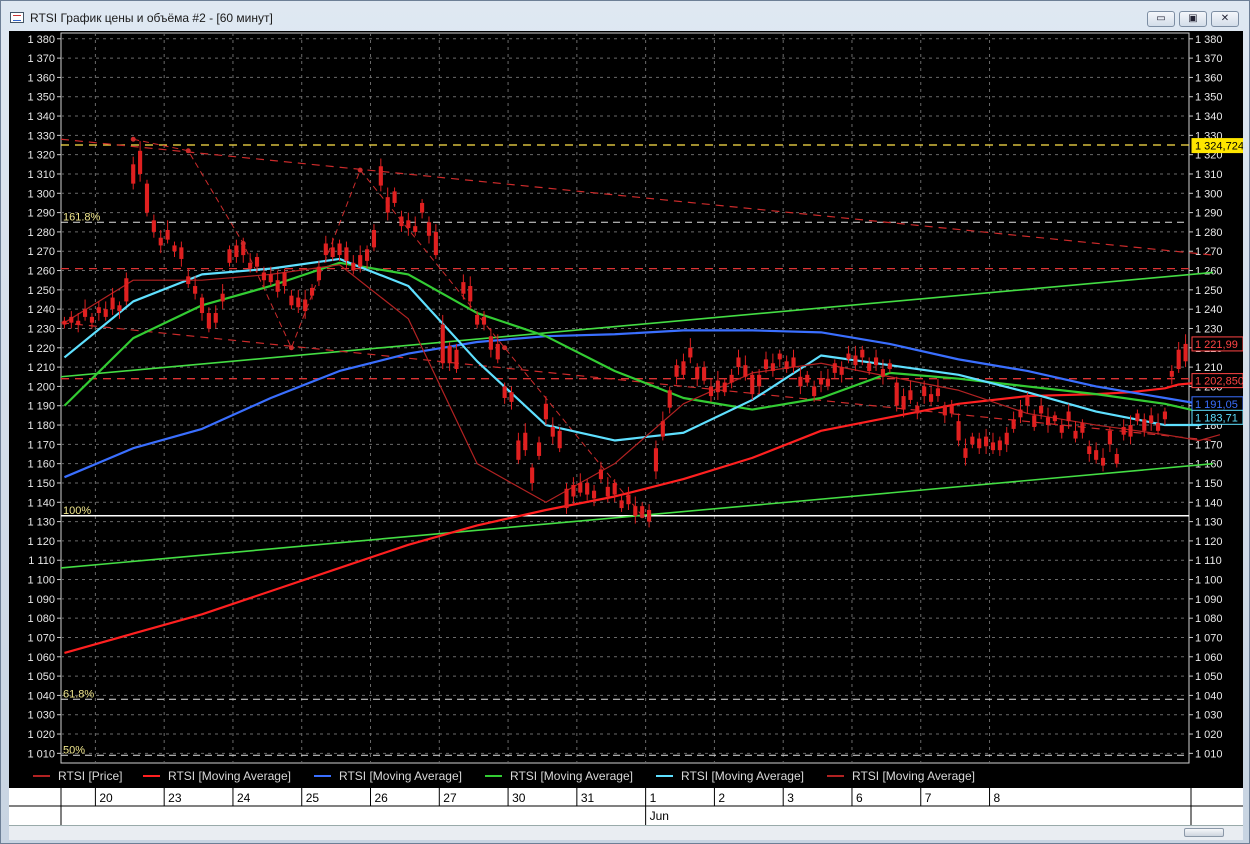  Describe the element at coordinates (1204, 832) in the screenshot. I see `scroll-thumb` at that location.